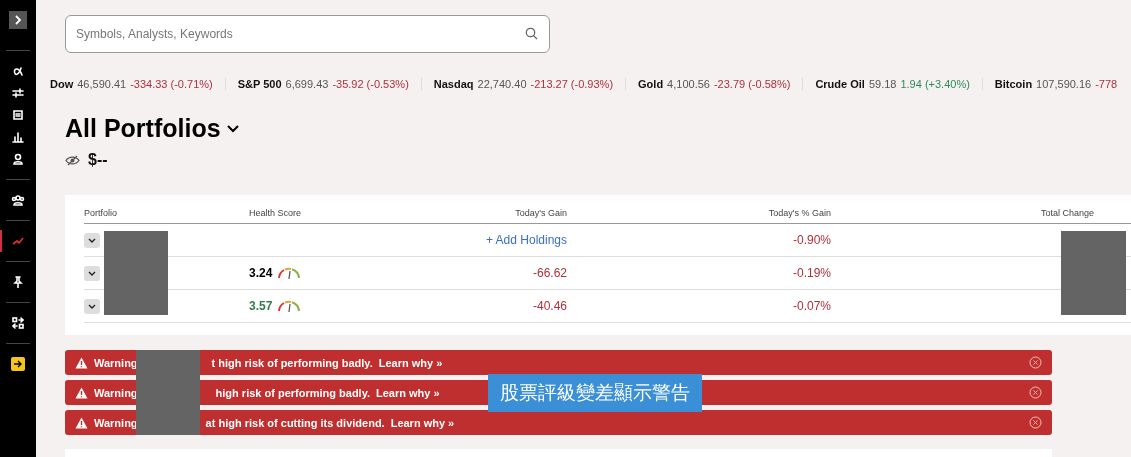 Image resolution: width=1131 pixels, height=457 pixels. What do you see at coordinates (18, 93) in the screenshot?
I see `sliders-icon` at bounding box center [18, 93].